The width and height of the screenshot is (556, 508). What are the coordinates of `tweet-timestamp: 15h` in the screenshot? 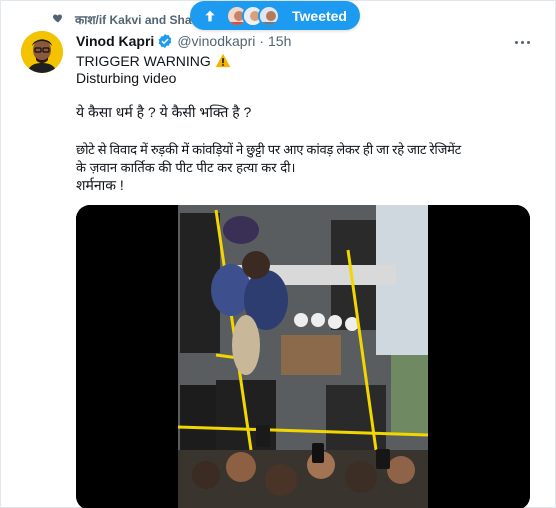 It's located at (279, 41).